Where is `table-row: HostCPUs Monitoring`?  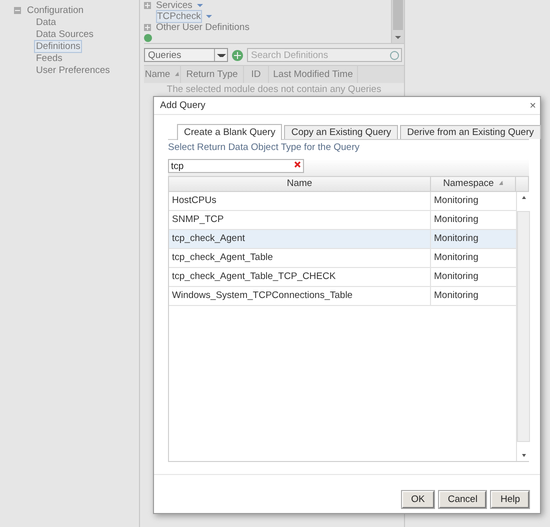
table-row: HostCPUs Monitoring is located at coordinates (342, 201).